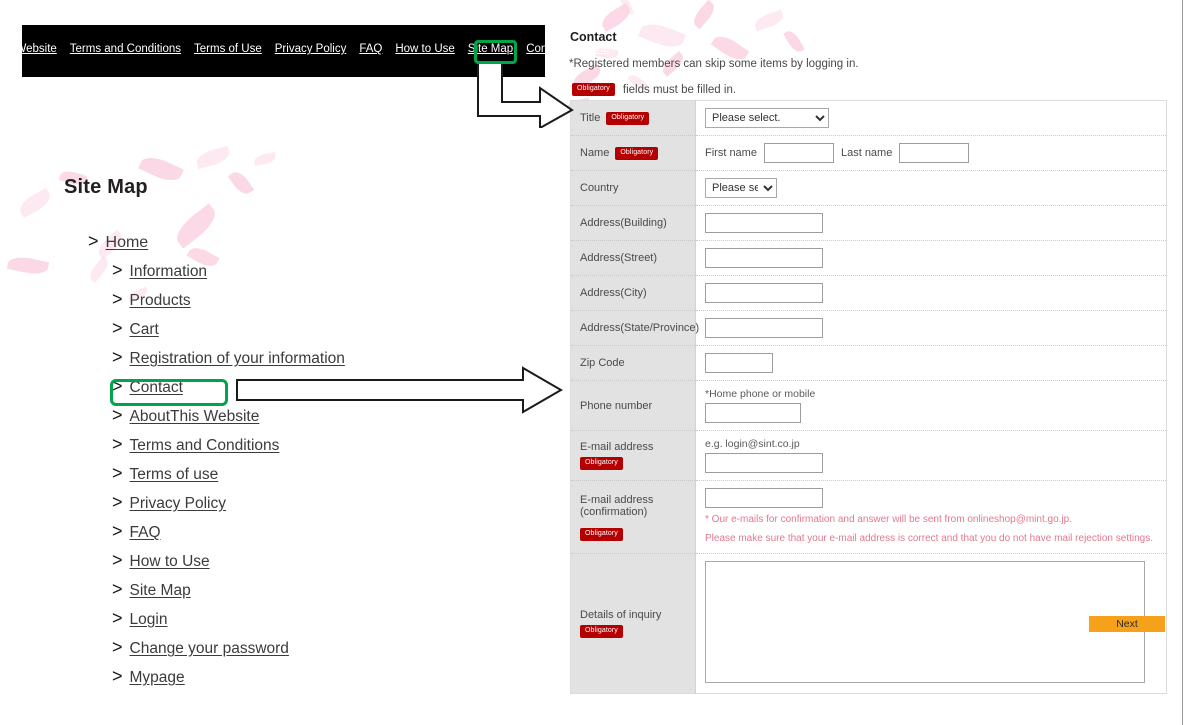 The image size is (1187, 725). Describe the element at coordinates (931, 328) in the screenshot. I see `form-value-cell-address-state` at that location.